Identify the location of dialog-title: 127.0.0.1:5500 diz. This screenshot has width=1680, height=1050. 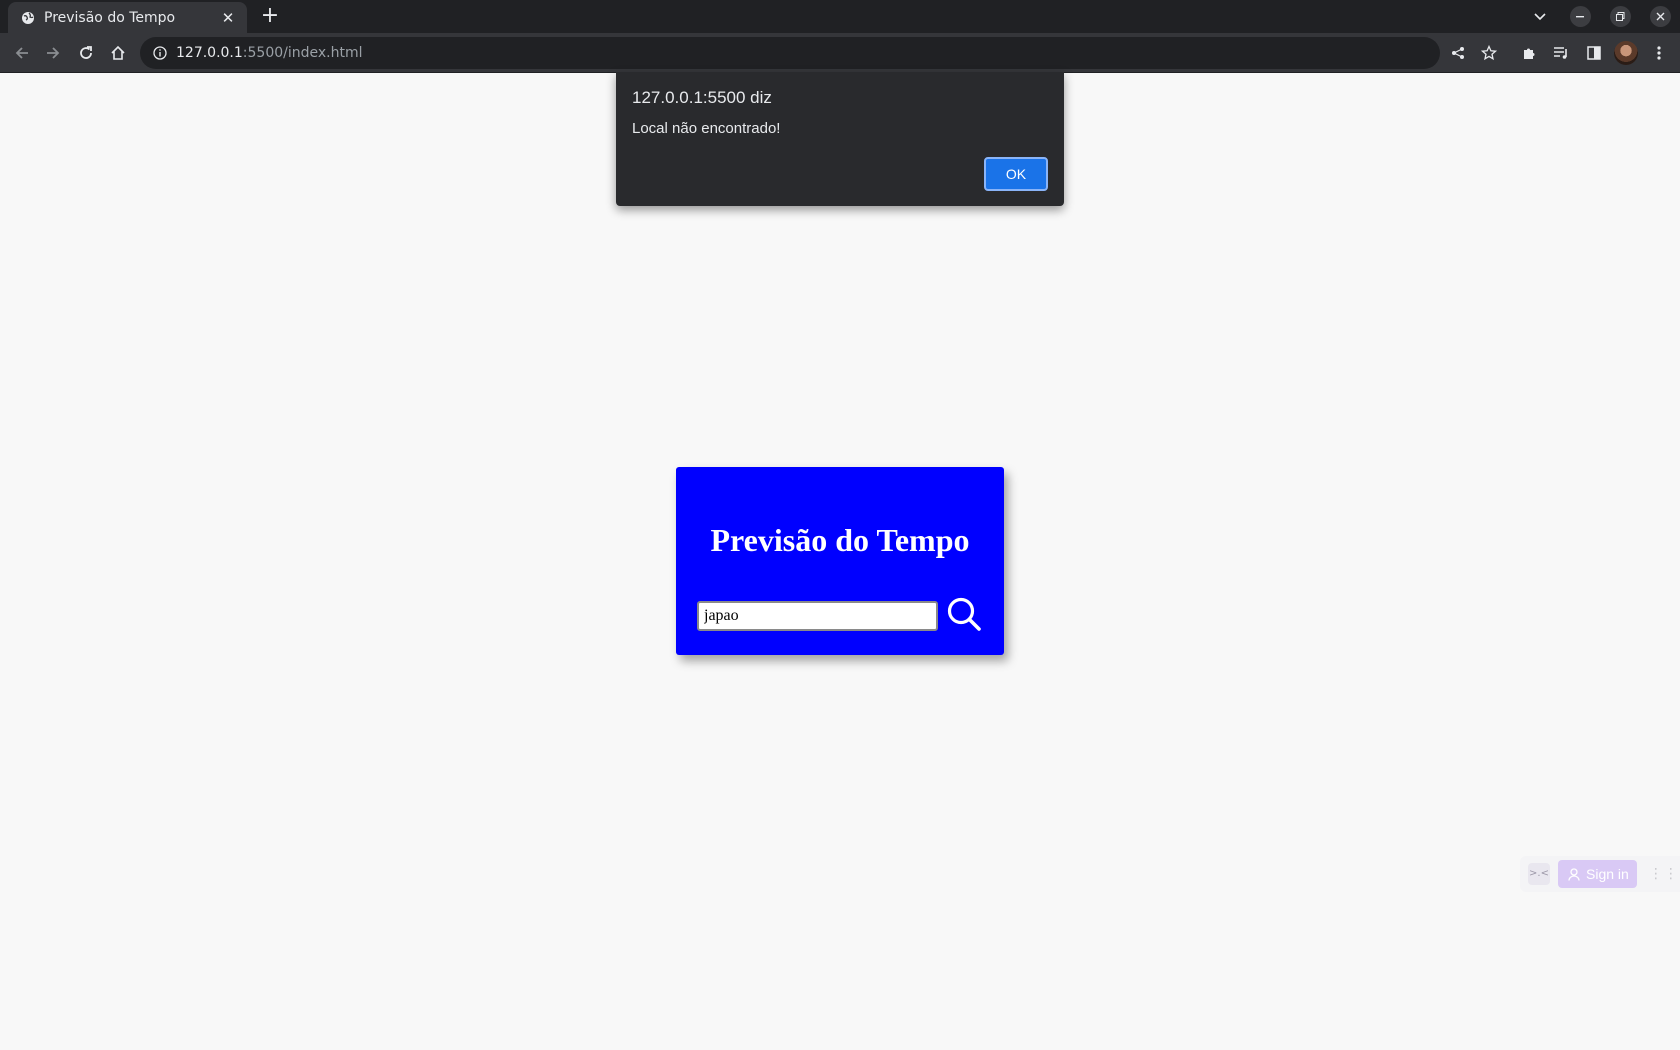
(702, 97).